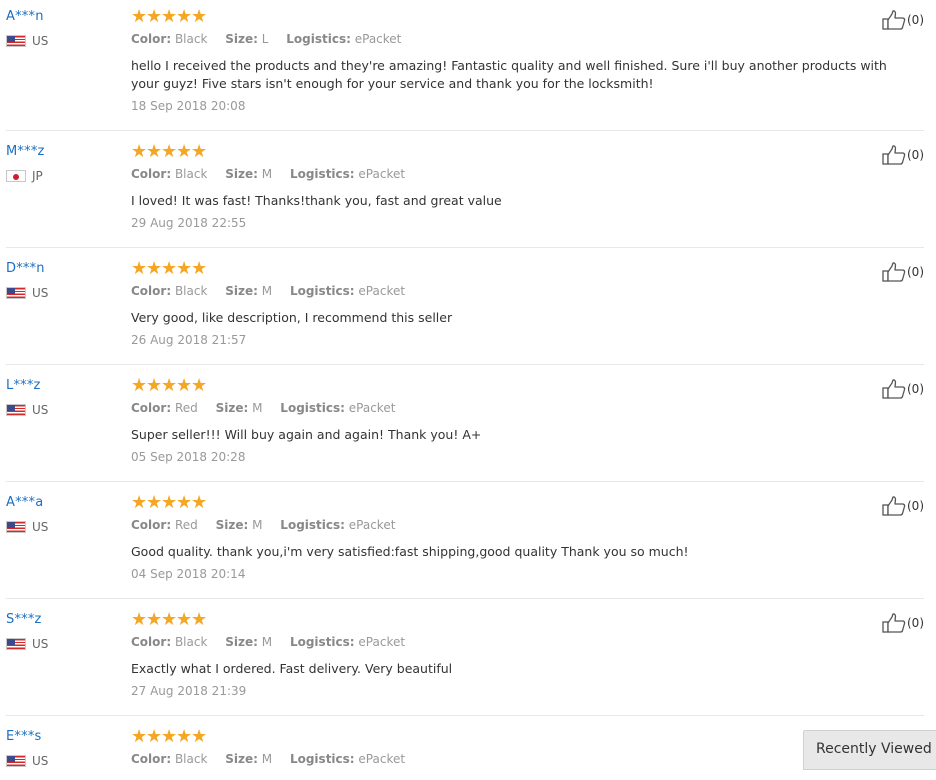 The height and width of the screenshot is (780, 936). I want to click on attr-color: Color: Red, so click(164, 408).